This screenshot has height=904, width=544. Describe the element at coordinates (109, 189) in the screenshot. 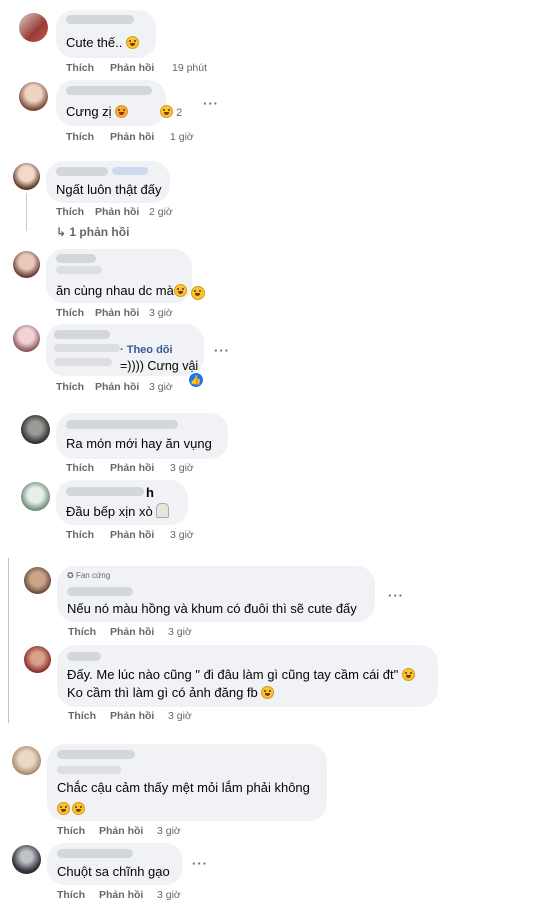

I see `comment-text: Ngất luôn thật đấy` at that location.